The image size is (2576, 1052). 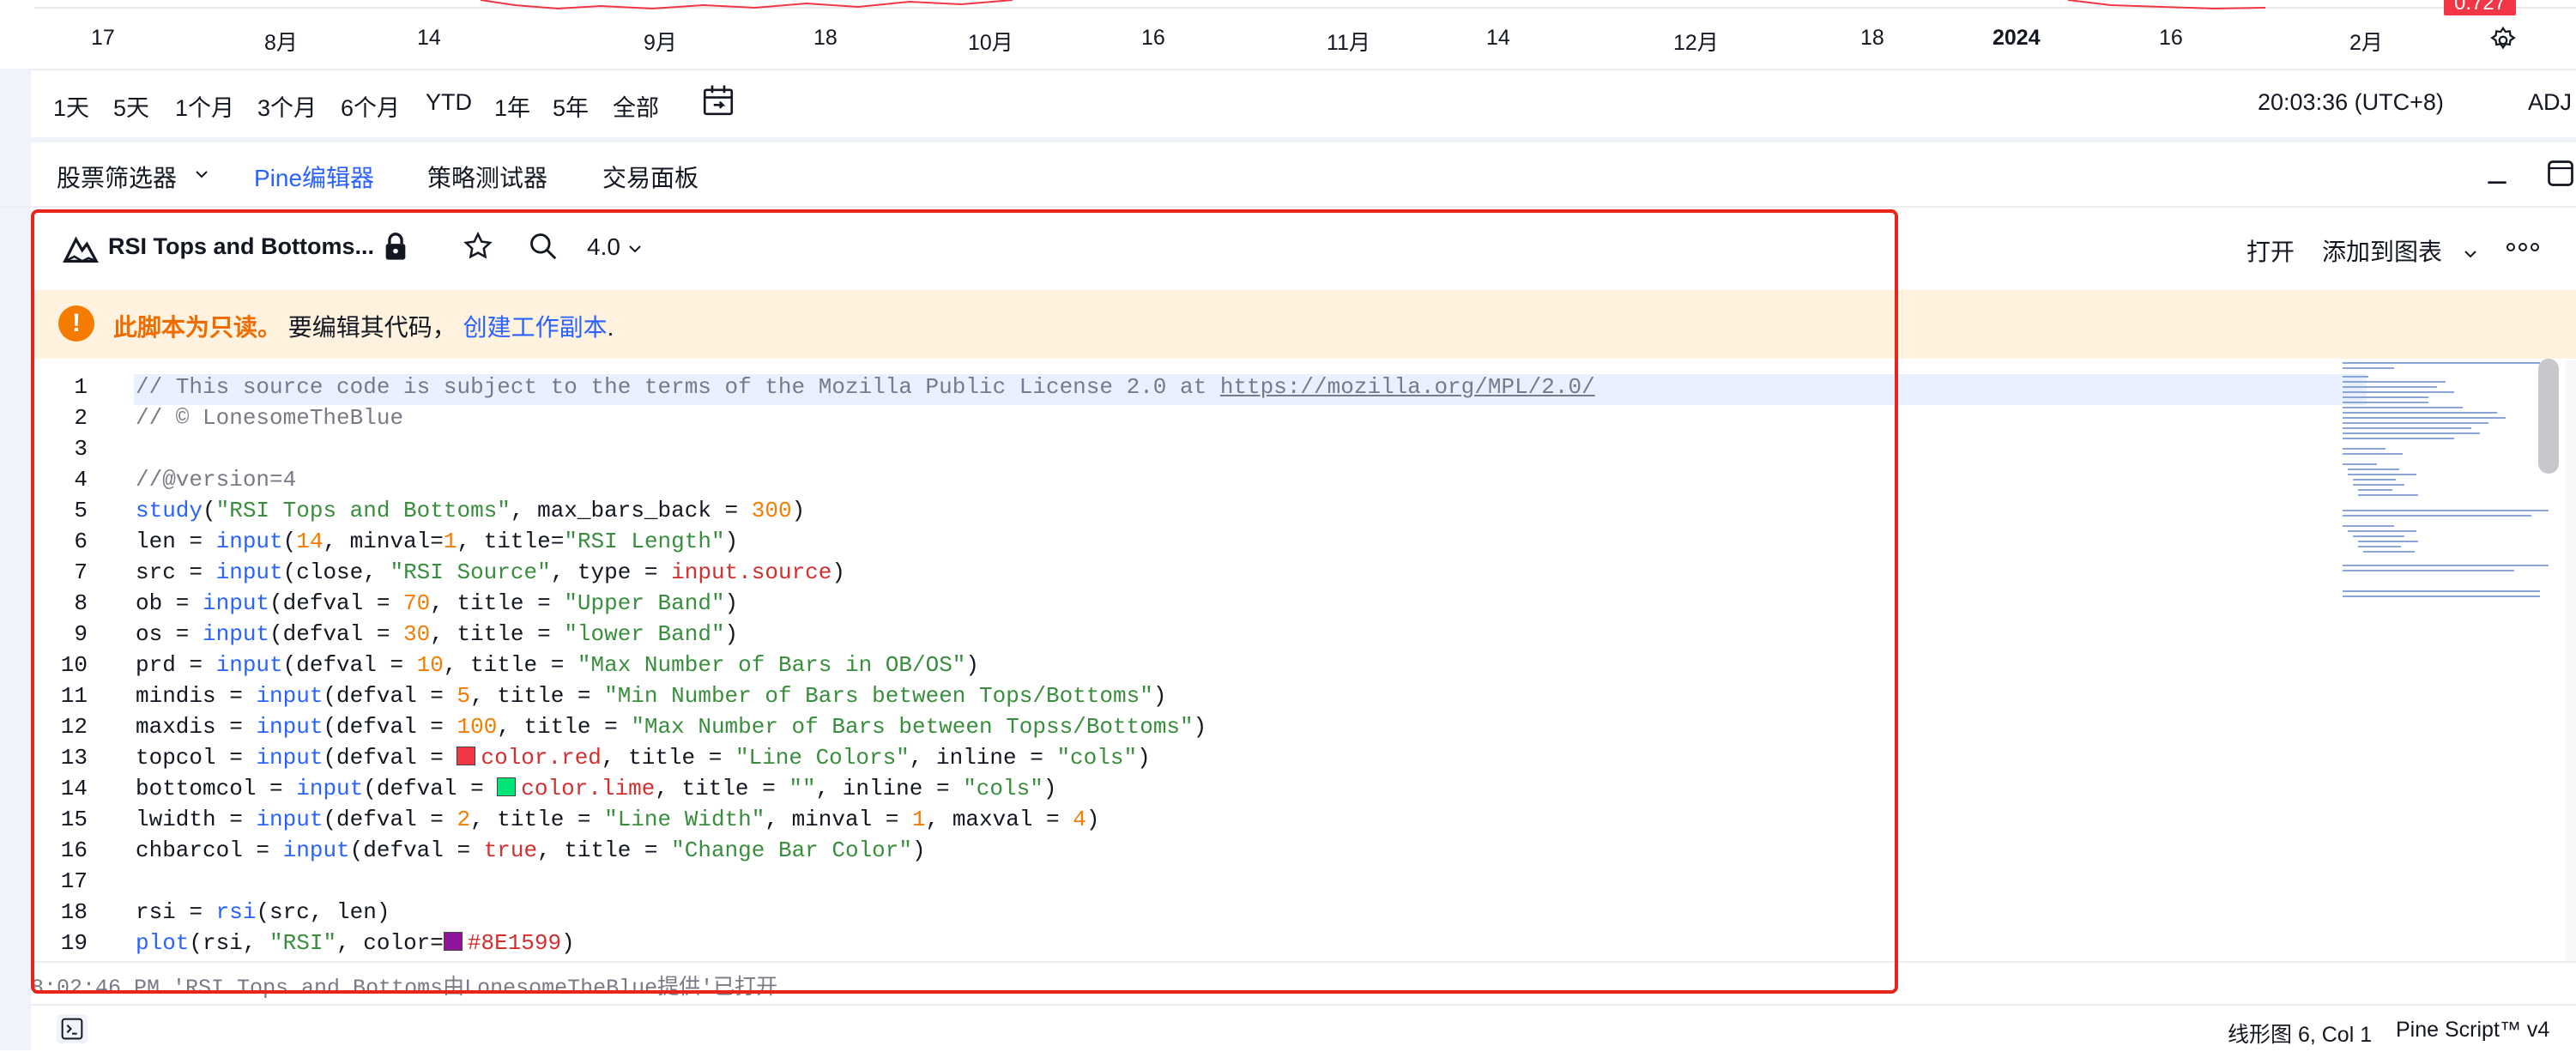 I want to click on clock-timezone: 20:03:36 (UTC+8), so click(x=2351, y=102).